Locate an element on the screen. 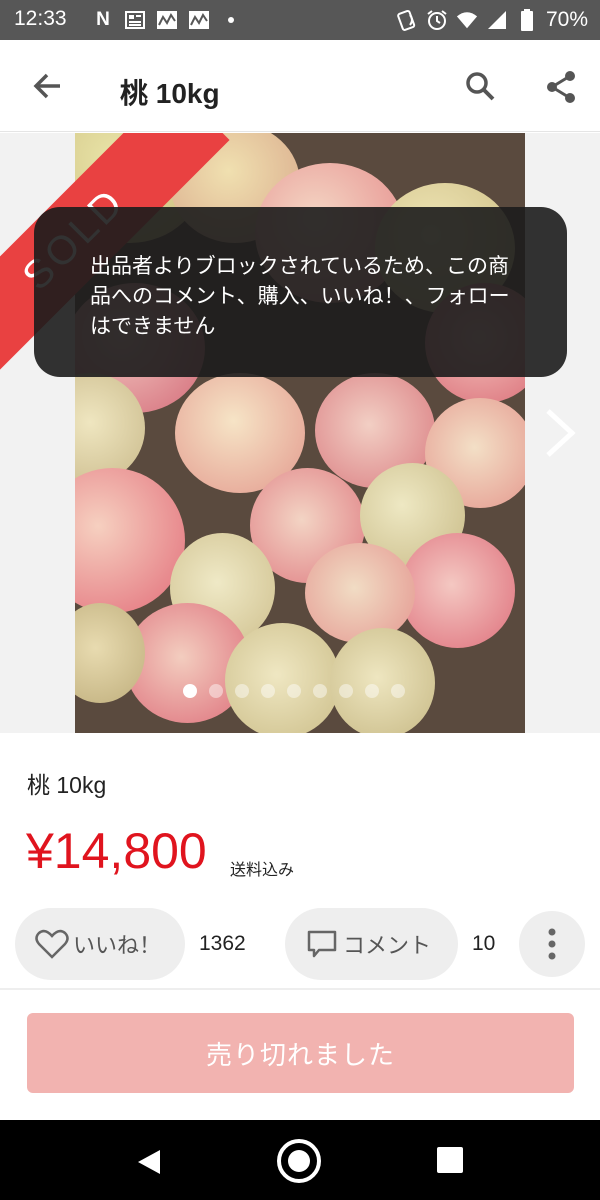  next-photo-button is located at coordinates (560, 433).